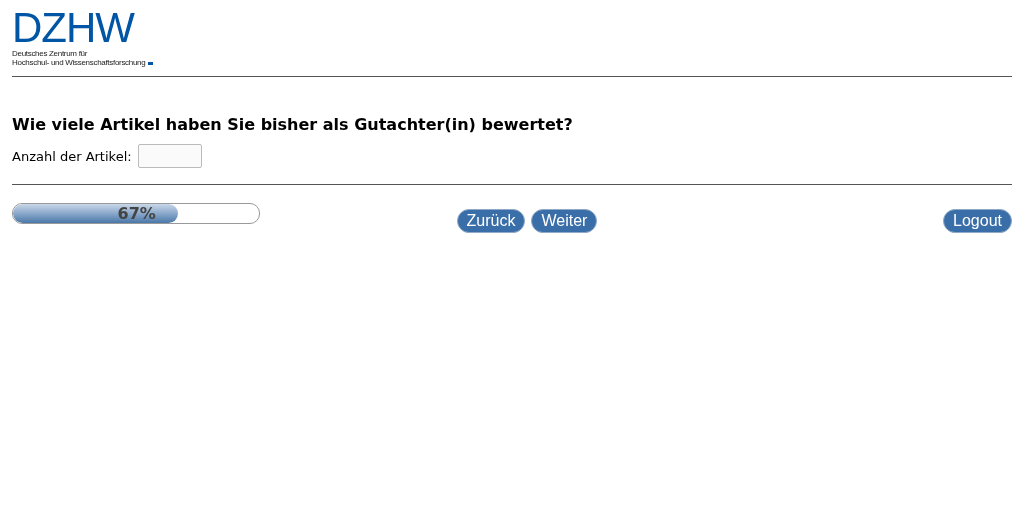 Image resolution: width=1024 pixels, height=505 pixels. I want to click on logout-button: Logout, so click(977, 221).